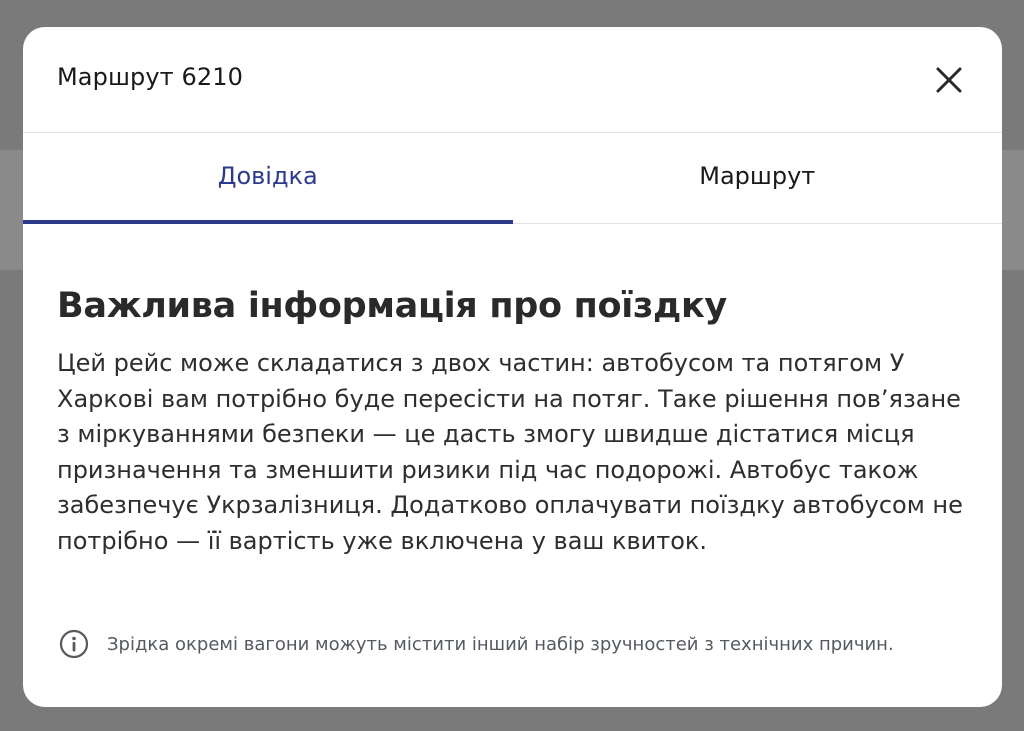 This screenshot has height=731, width=1024. What do you see at coordinates (150, 77) in the screenshot?
I see `modal-title: Маршрут 6210` at bounding box center [150, 77].